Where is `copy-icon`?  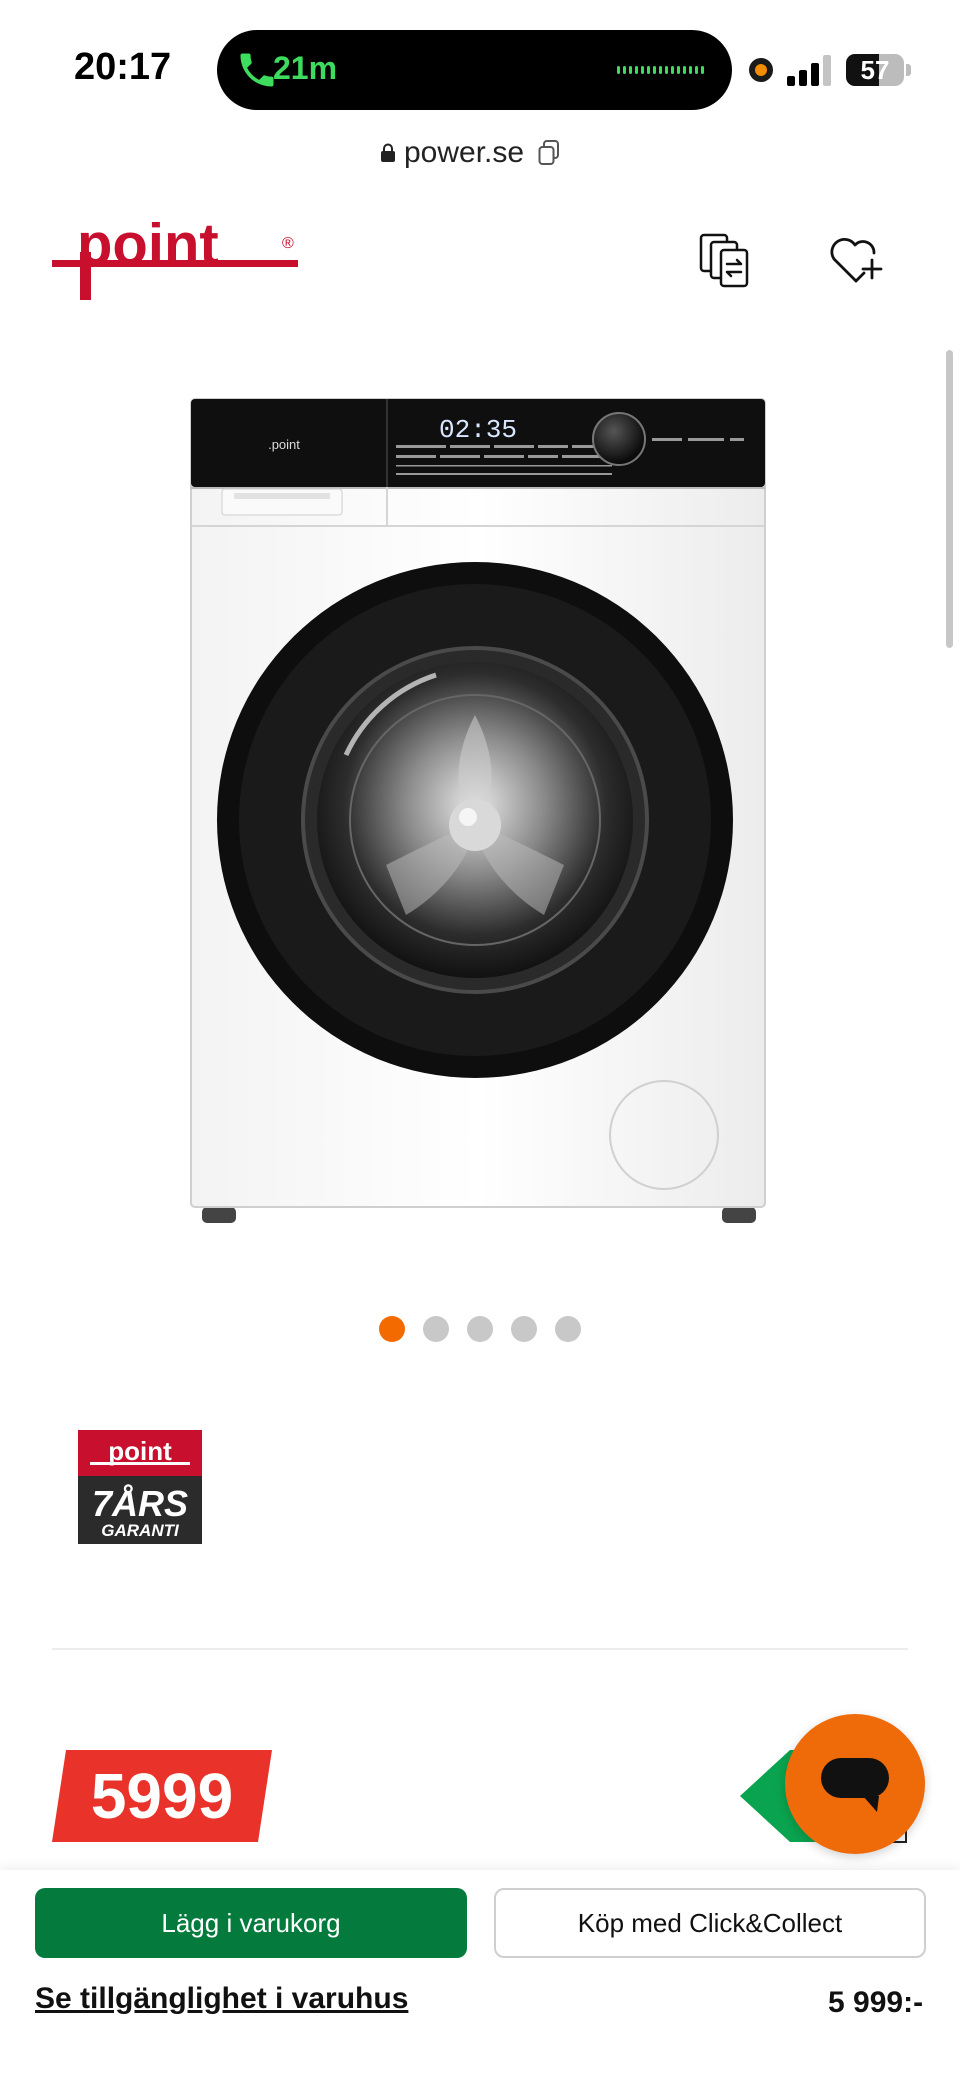 copy-icon is located at coordinates (549, 153).